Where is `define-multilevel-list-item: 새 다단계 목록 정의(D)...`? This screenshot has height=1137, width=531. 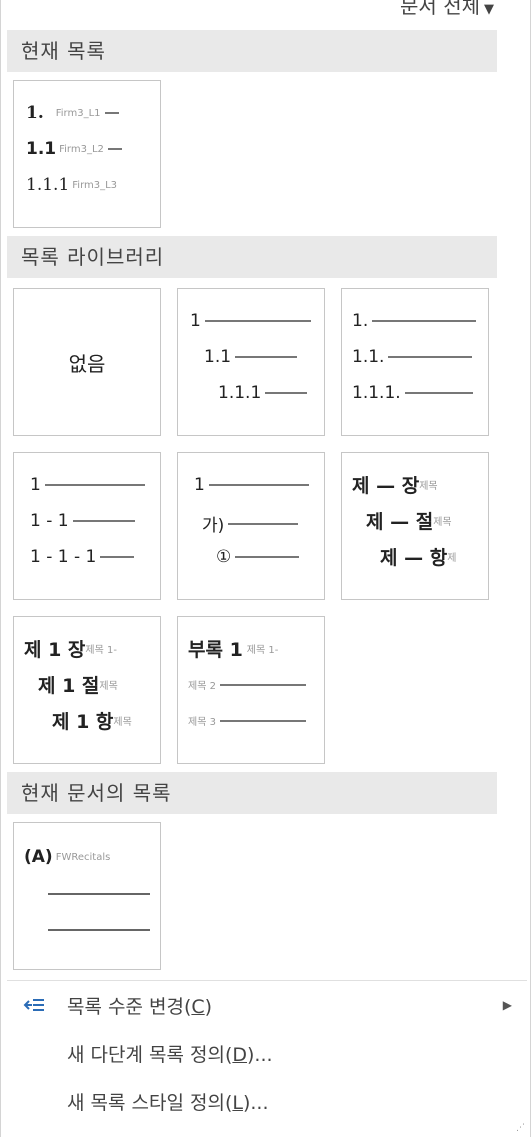
define-multilevel-list-item: 새 다단계 목록 정의(D)... is located at coordinates (265, 1053).